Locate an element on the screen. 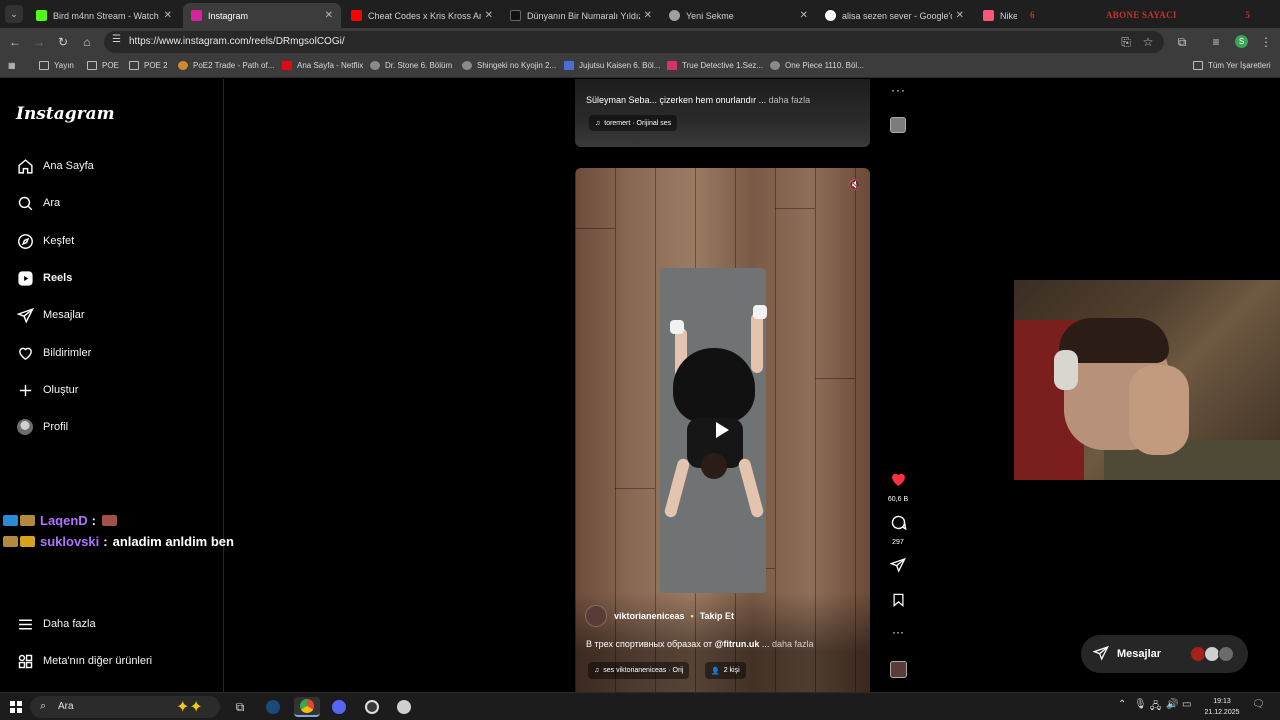 This screenshot has height=720, width=1280. taskbar-clock: 19:13 21.12.2025 is located at coordinates (1222, 707).